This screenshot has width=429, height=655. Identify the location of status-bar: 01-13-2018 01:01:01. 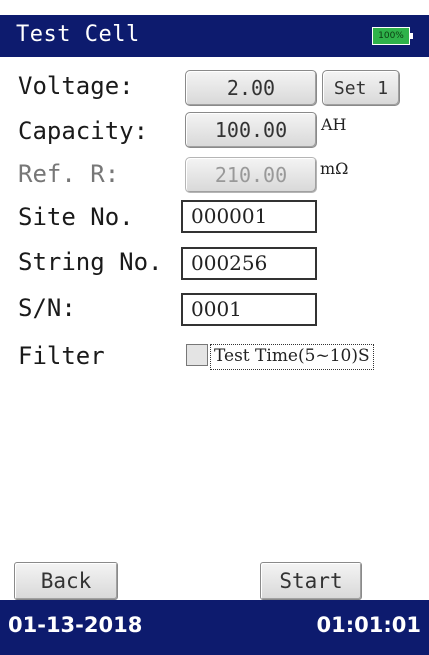
(214, 627).